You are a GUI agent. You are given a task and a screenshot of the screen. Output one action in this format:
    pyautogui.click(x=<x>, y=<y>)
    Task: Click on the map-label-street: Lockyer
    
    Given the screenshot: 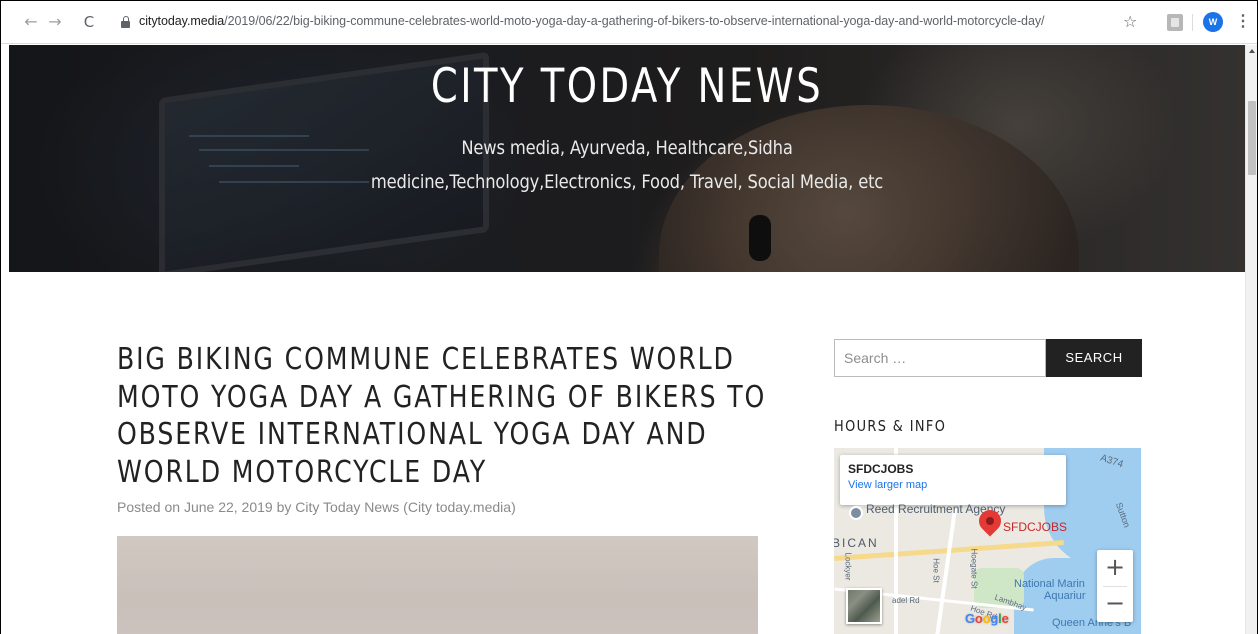 What is the action you would take?
    pyautogui.click(x=848, y=566)
    